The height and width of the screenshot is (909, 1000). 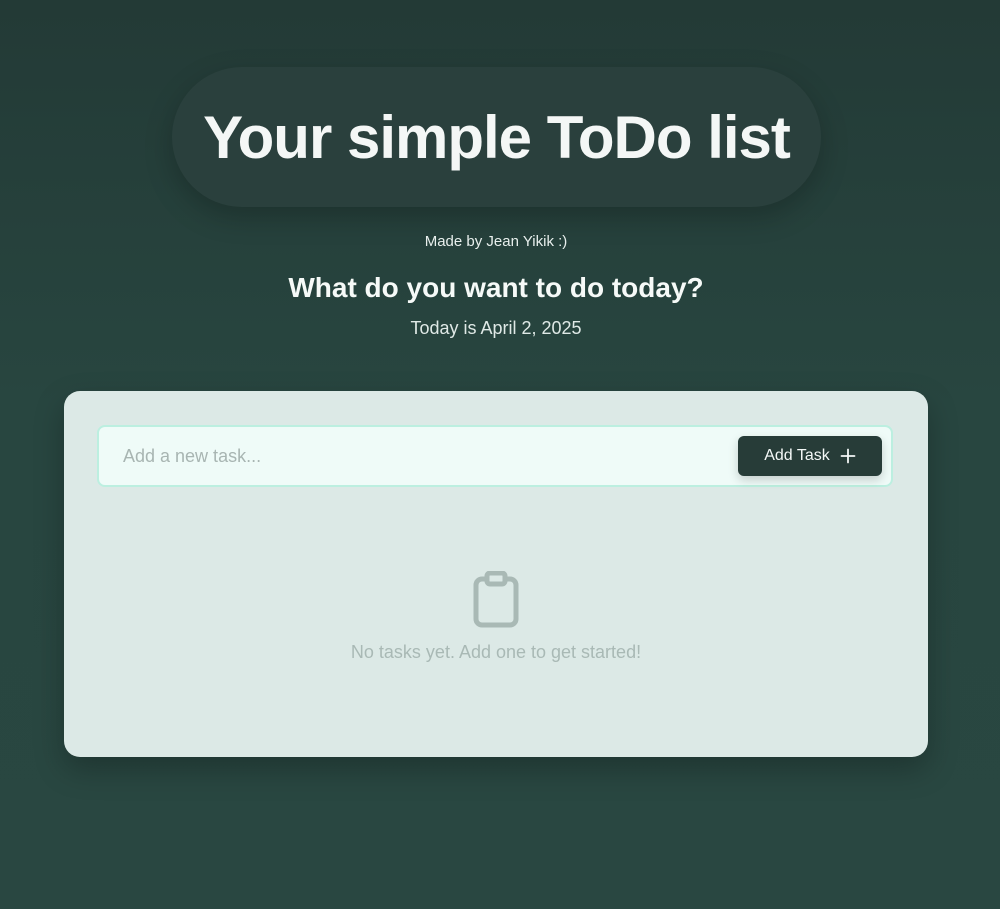 I want to click on plus-icon, so click(x=848, y=456).